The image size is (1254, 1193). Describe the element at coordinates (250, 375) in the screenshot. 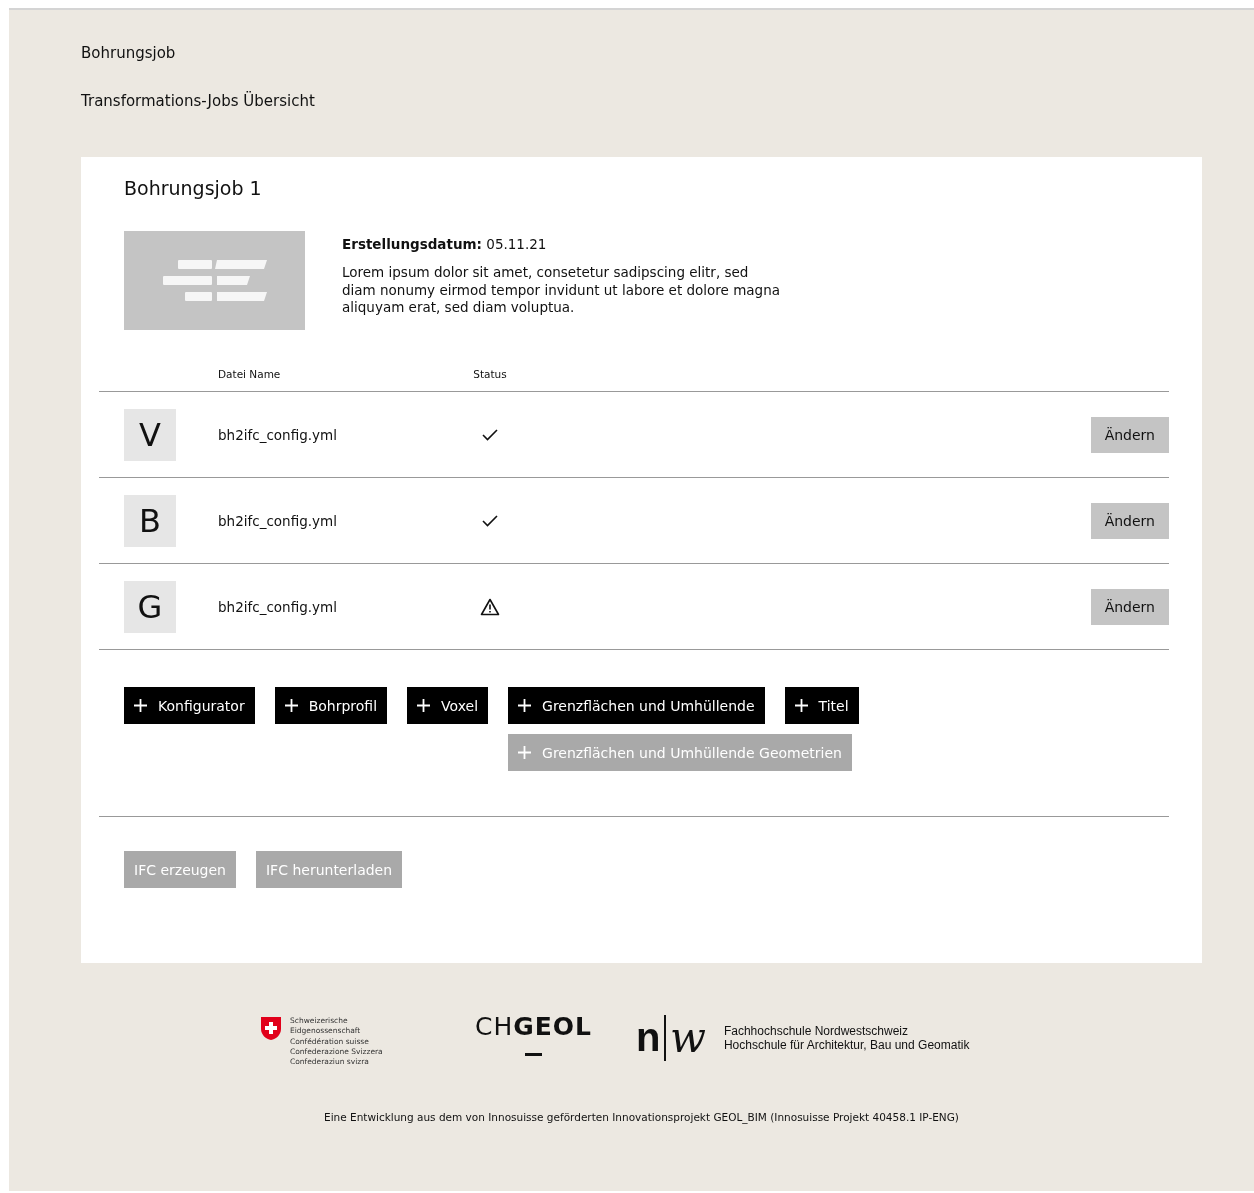

I see `column-header: Datei Name` at that location.